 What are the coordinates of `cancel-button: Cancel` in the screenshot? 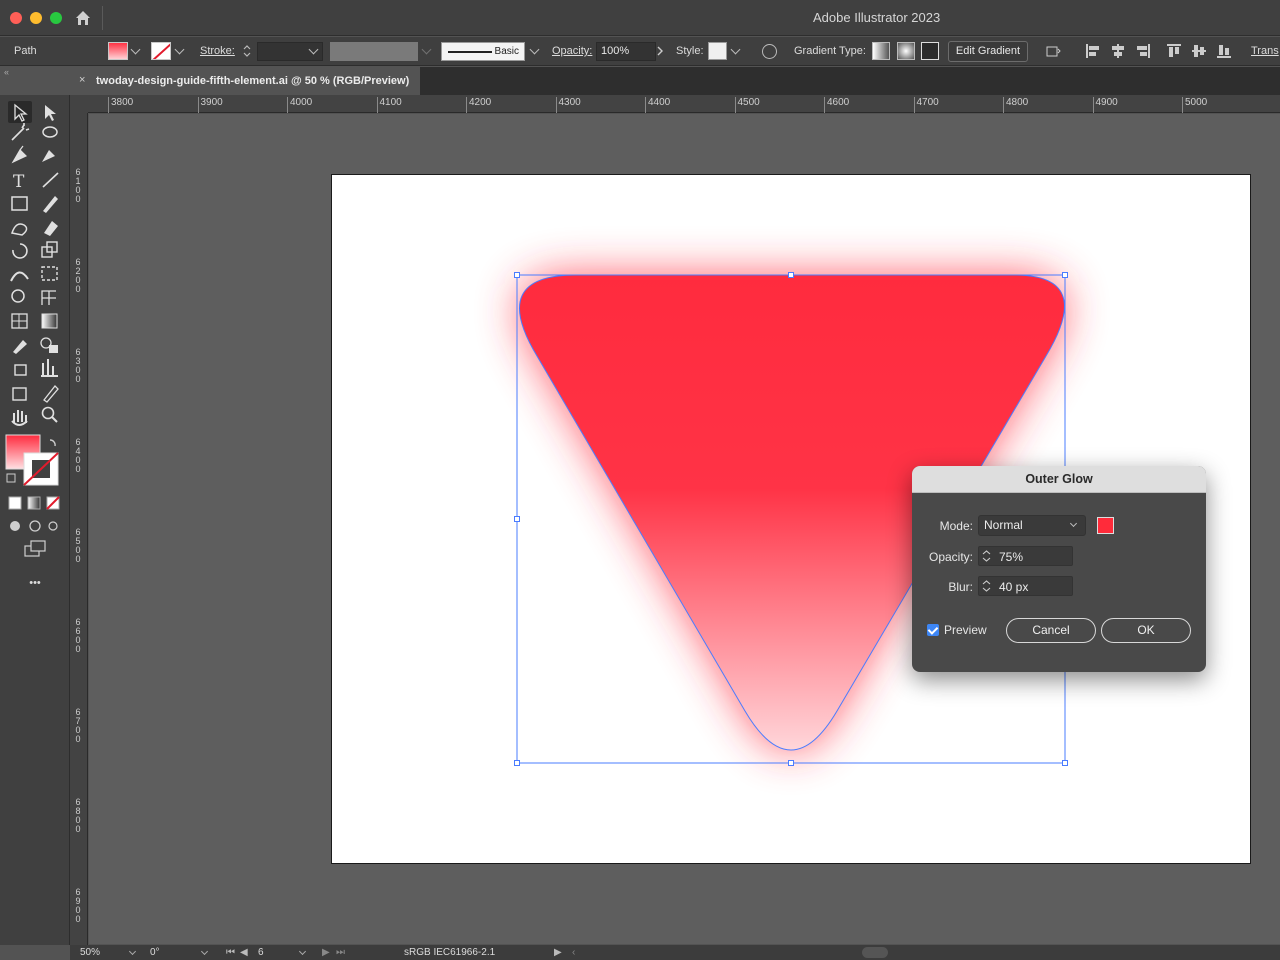 It's located at (1051, 630).